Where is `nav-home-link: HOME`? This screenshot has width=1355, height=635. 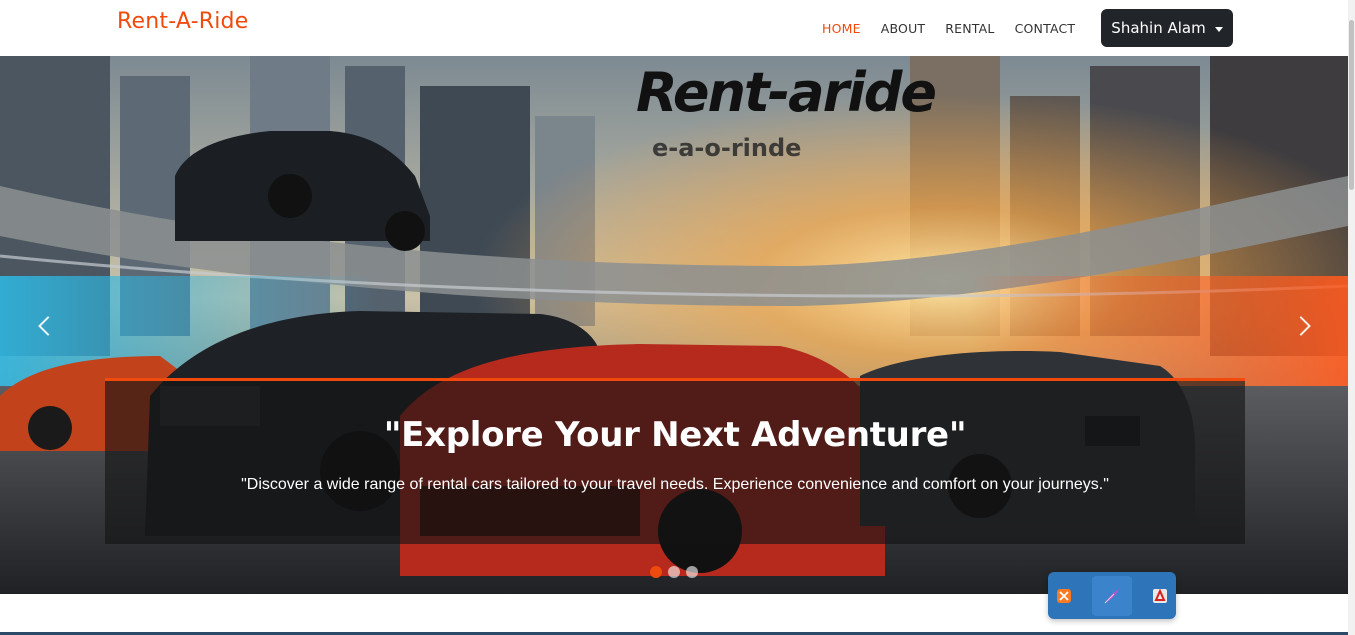 nav-home-link: HOME is located at coordinates (841, 28).